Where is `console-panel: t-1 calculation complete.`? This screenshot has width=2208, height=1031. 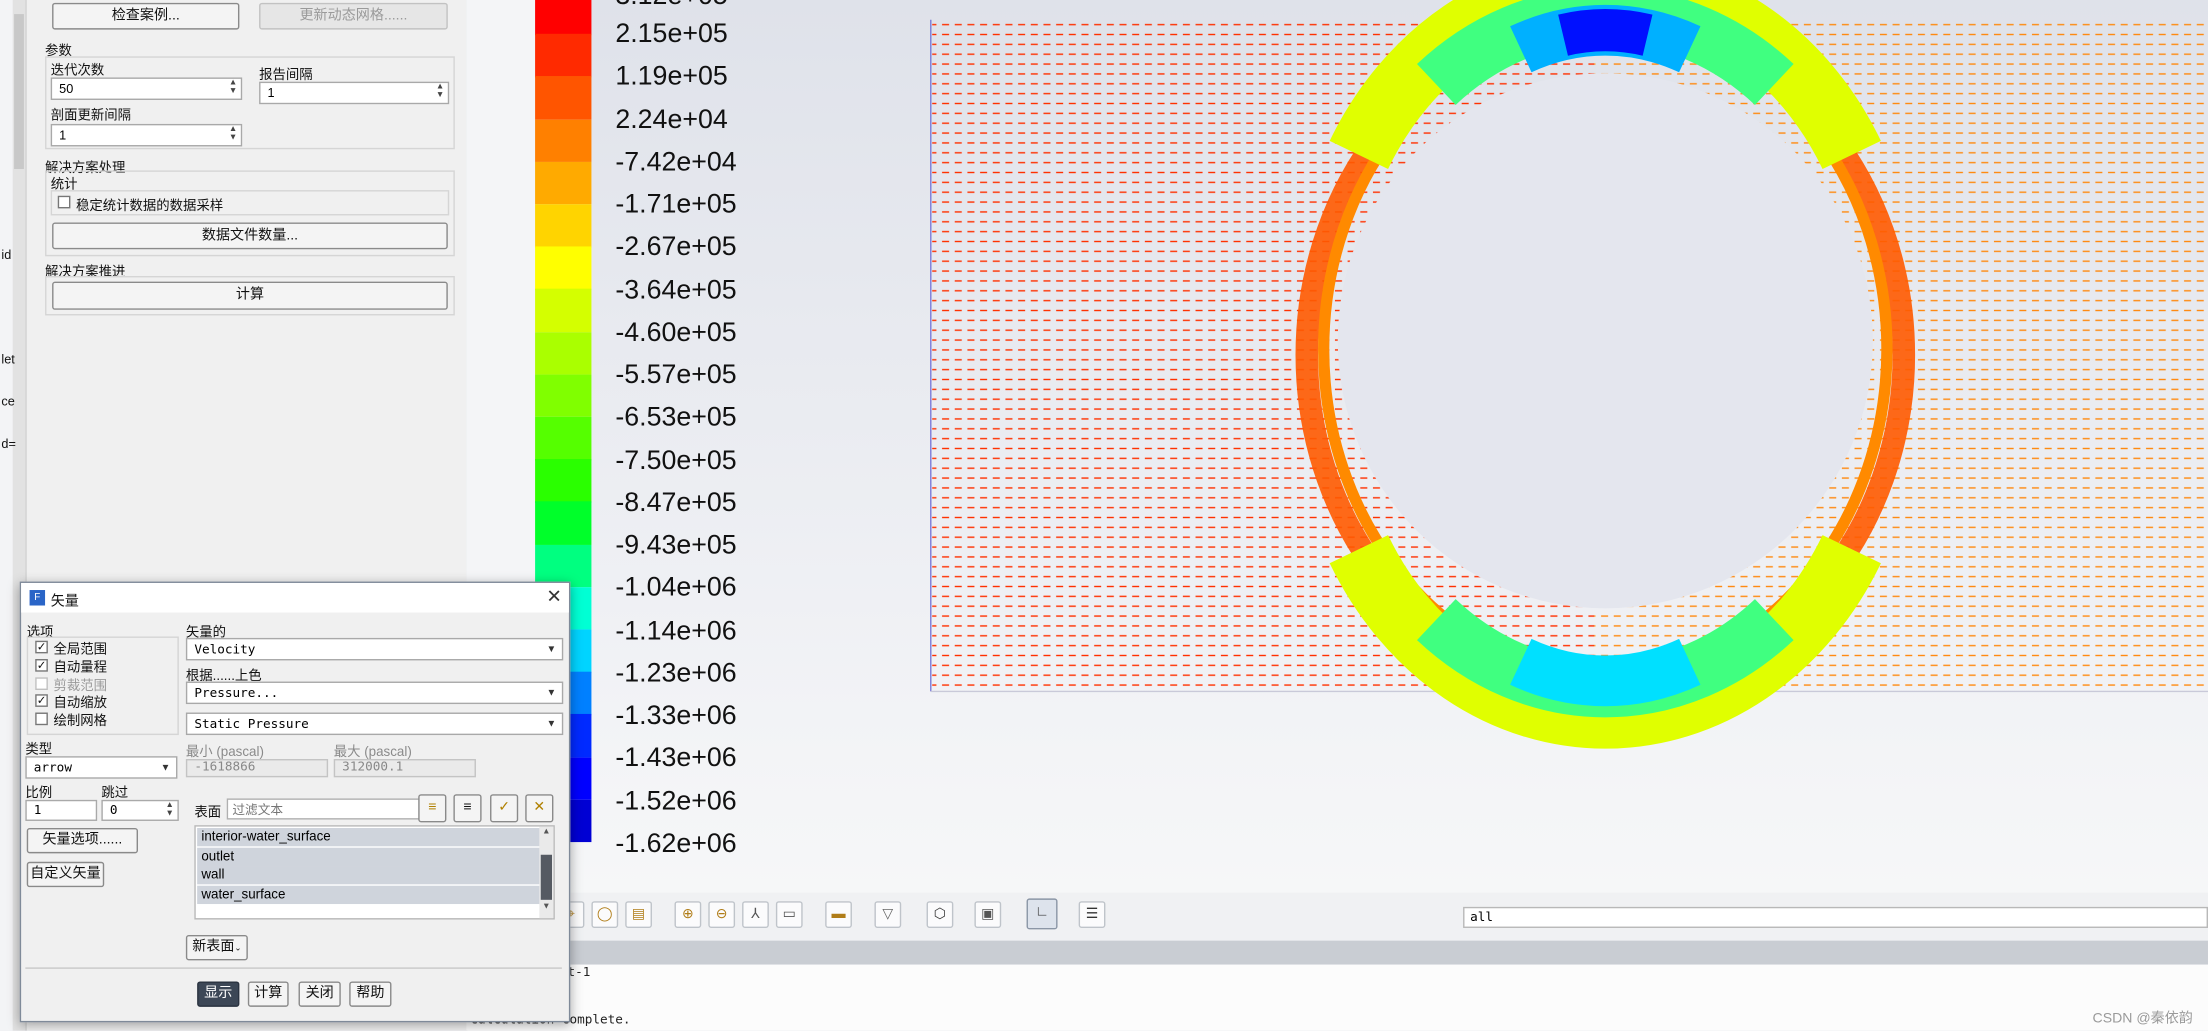
console-panel: t-1 calculation complete. is located at coordinates (1337, 997).